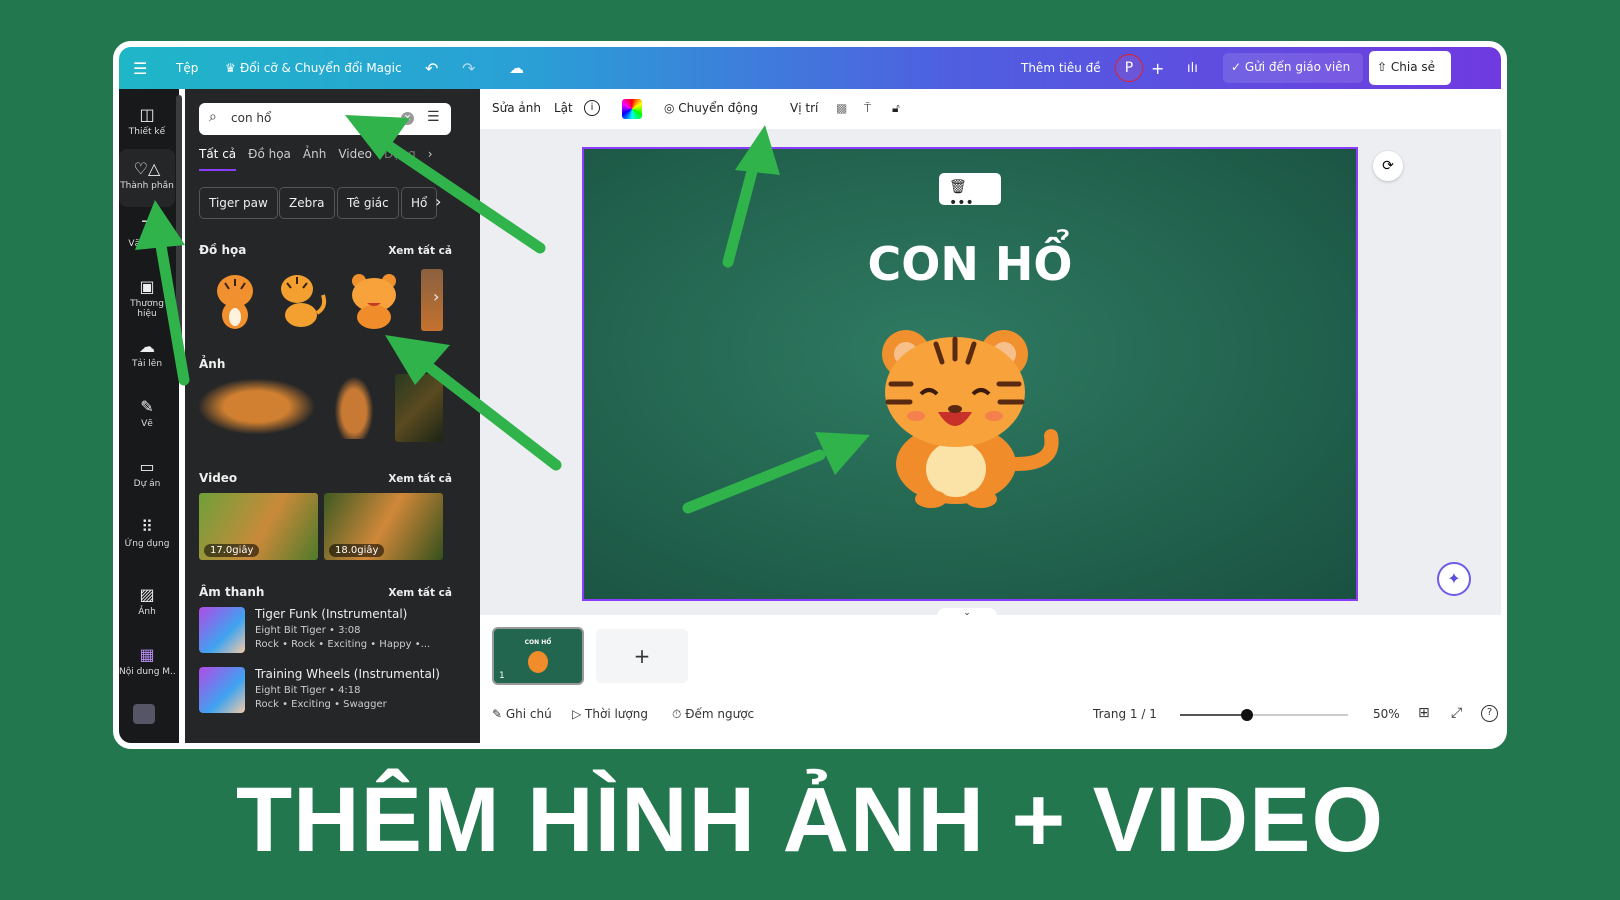  What do you see at coordinates (218, 159) in the screenshot?
I see `tab-all: Tất cả` at bounding box center [218, 159].